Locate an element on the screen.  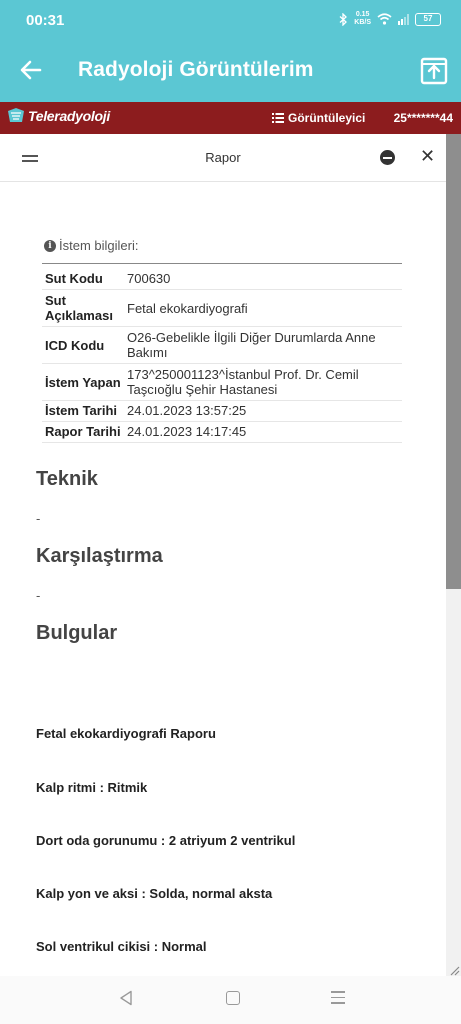
status-bar: 00:31 0.15 KB/S 57 is located at coordinates (230, 20).